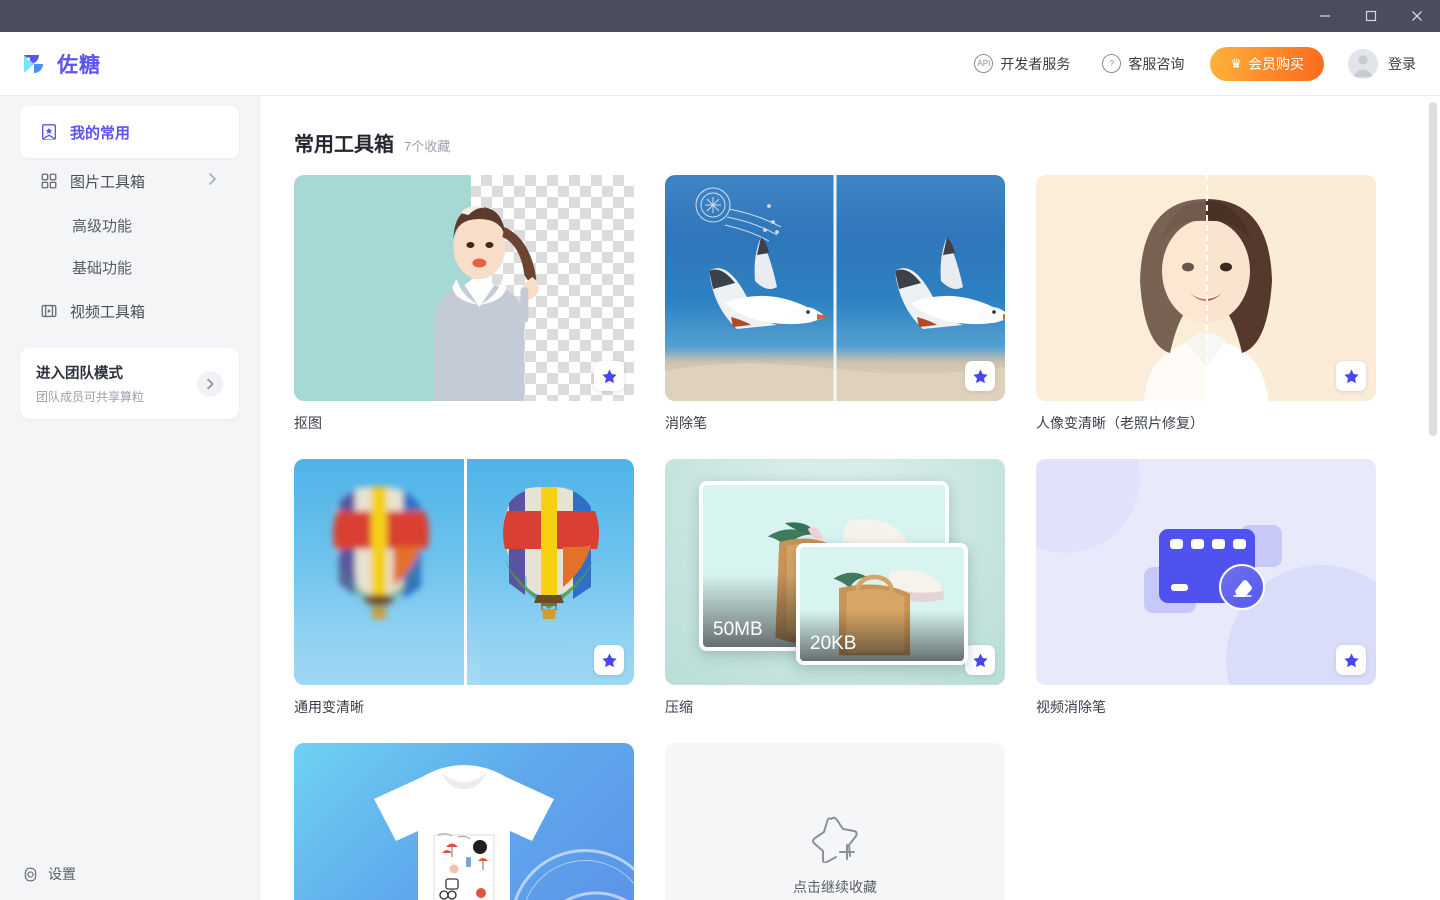  What do you see at coordinates (100, 133) in the screenshot?
I see `sidebar-item-label: 我的常用` at bounding box center [100, 133].